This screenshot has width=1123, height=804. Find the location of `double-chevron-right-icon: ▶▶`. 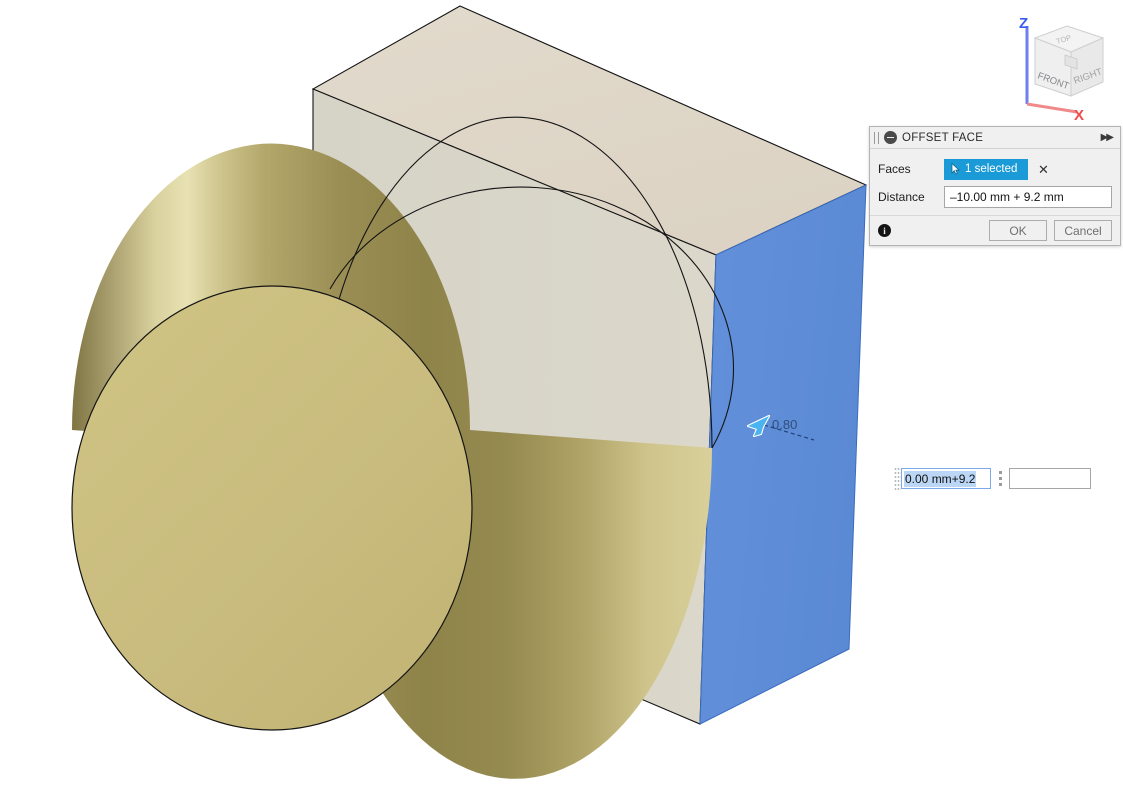

double-chevron-right-icon: ▶▶ is located at coordinates (1107, 137).